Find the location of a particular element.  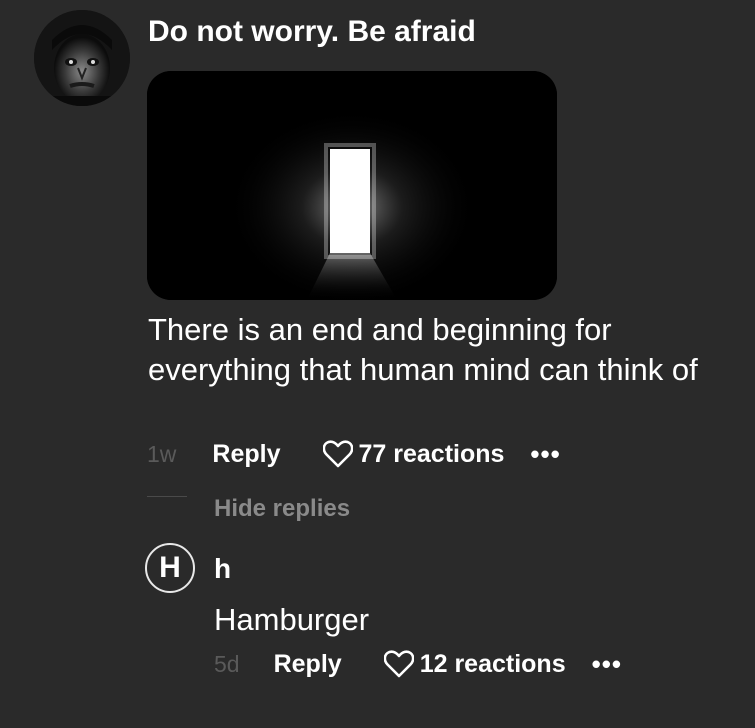

comment-author: Do not worry. Be afraid is located at coordinates (312, 32).